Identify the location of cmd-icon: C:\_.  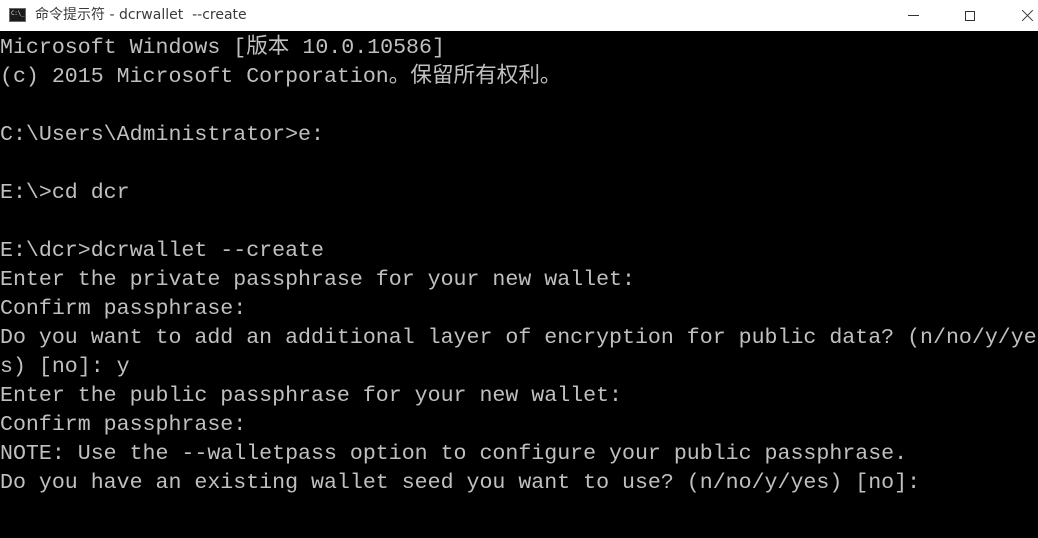
(17, 15).